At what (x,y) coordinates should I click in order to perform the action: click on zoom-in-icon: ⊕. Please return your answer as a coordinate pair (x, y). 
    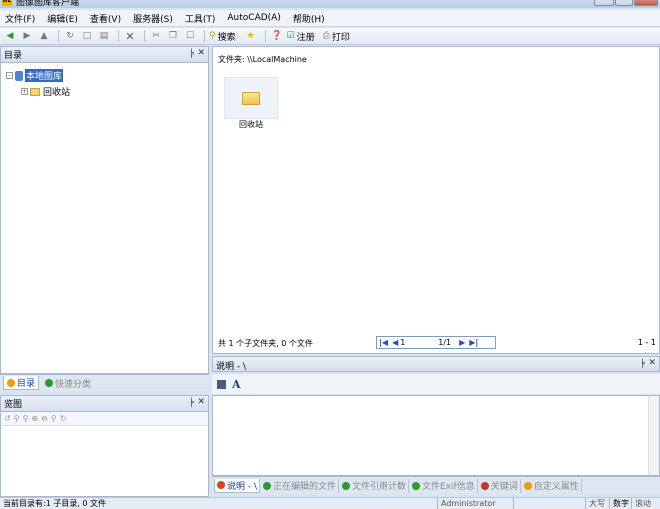
    Looking at the image, I should click on (34, 418).